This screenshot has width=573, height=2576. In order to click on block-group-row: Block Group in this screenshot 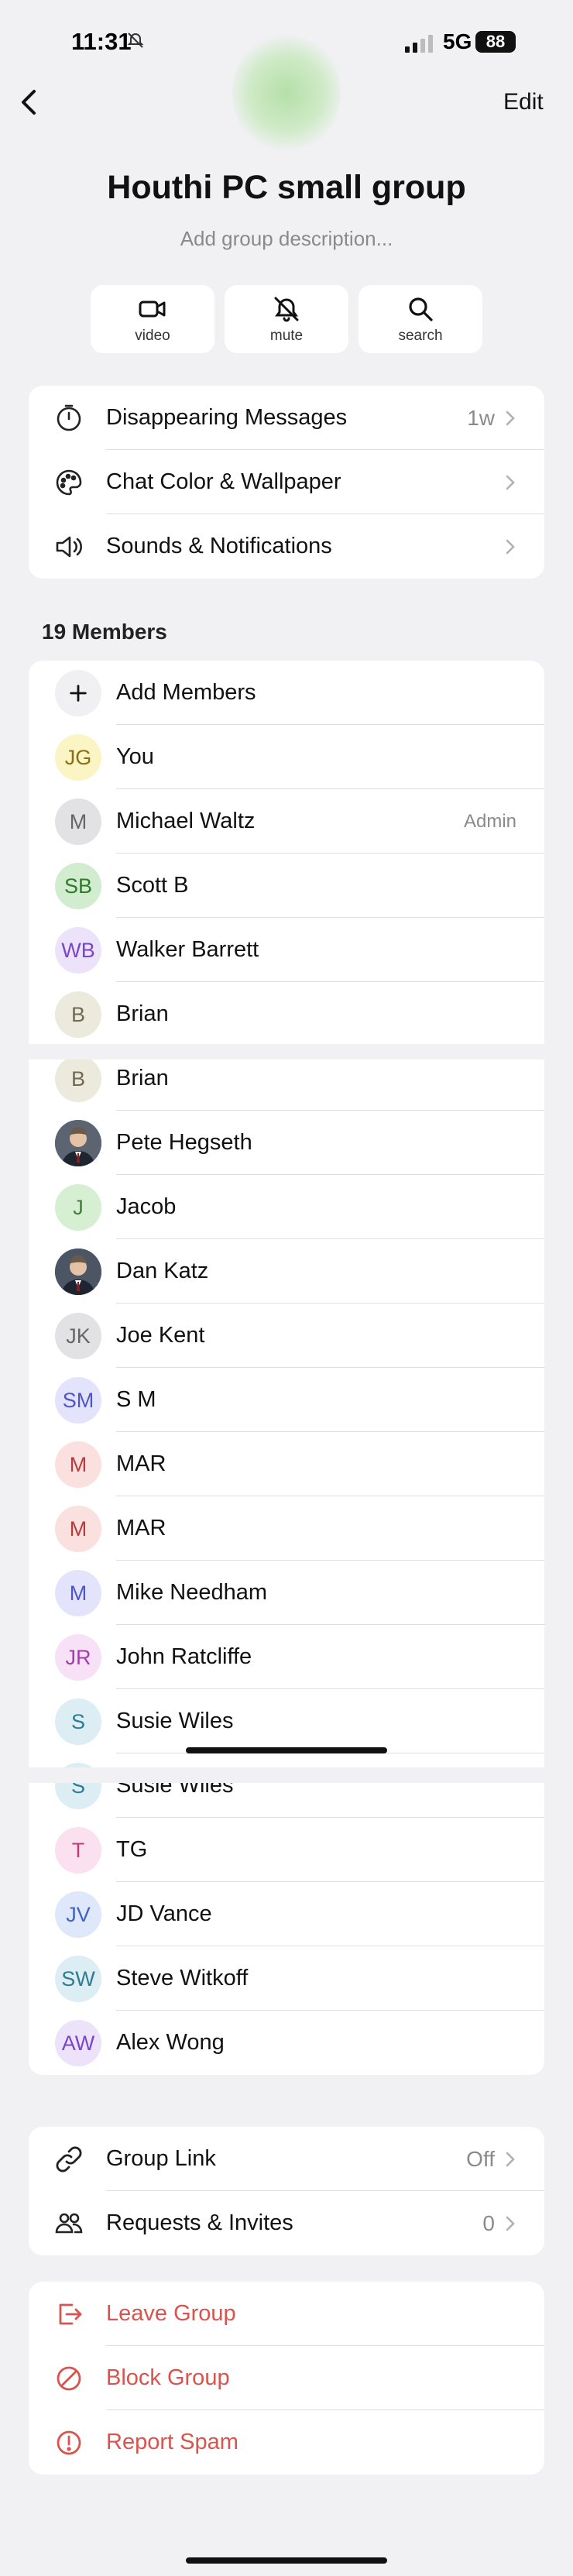, I will do `click(287, 2378)`.